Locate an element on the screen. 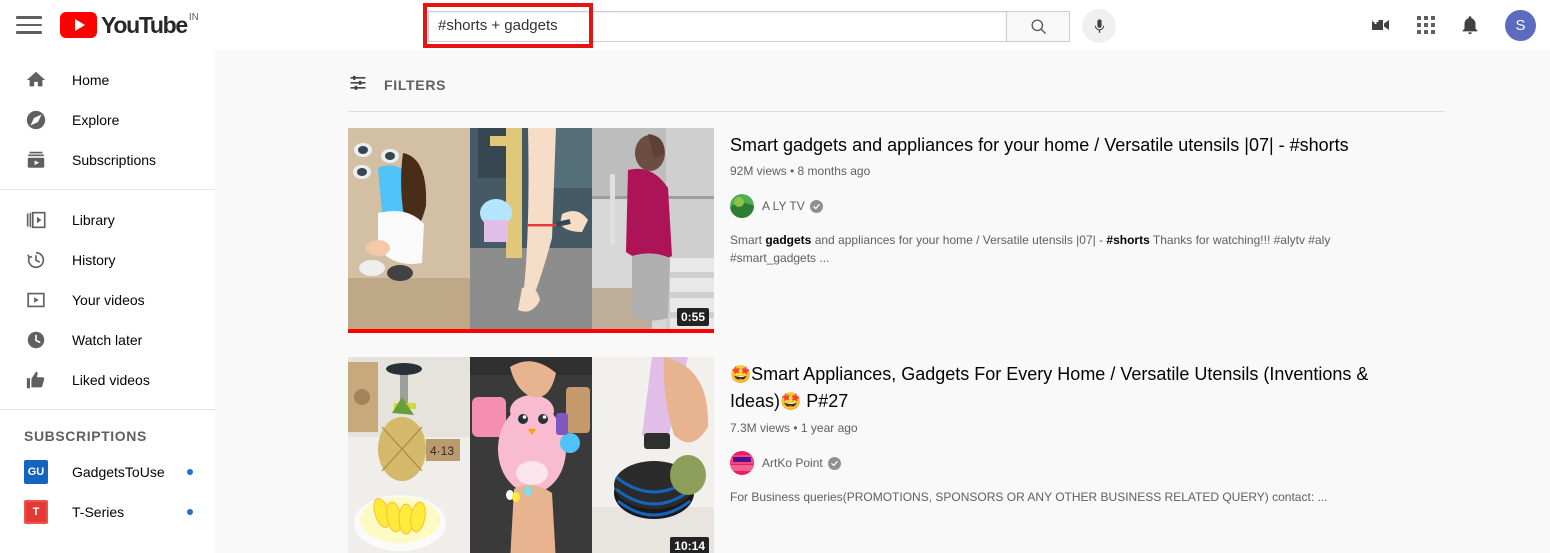 The image size is (1550, 553). search-button is located at coordinates (1038, 26).